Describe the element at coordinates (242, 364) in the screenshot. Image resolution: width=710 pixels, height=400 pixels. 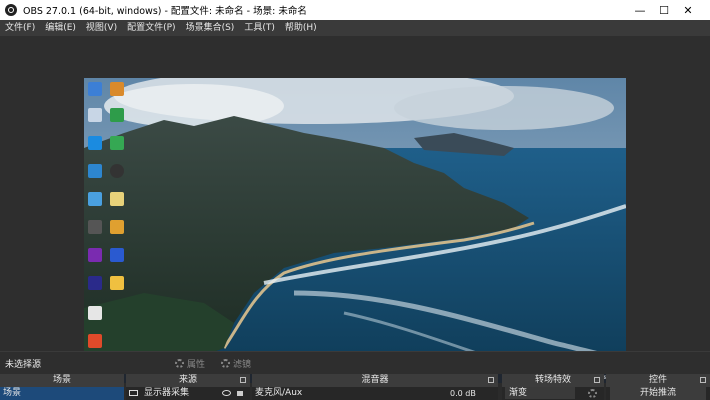
I see `filters-label: 滤镜` at that location.